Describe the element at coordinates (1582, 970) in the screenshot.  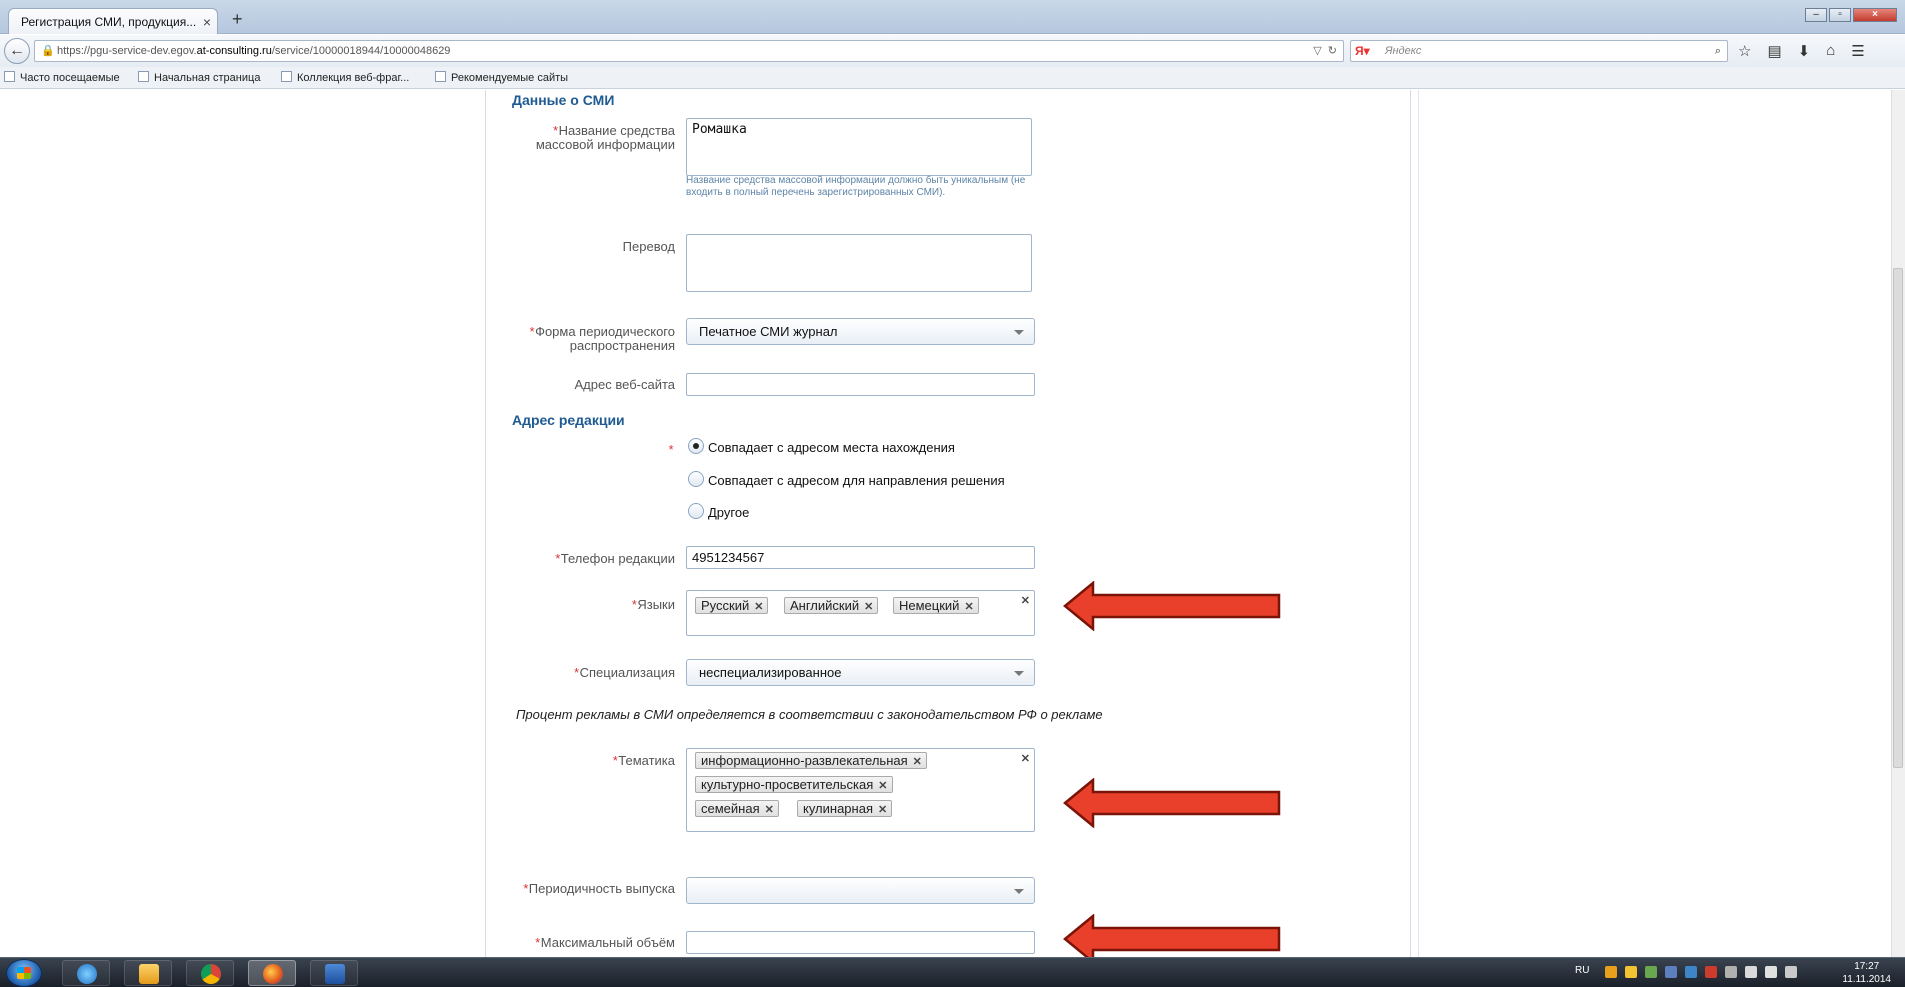
I see `language-indicator: RU` at that location.